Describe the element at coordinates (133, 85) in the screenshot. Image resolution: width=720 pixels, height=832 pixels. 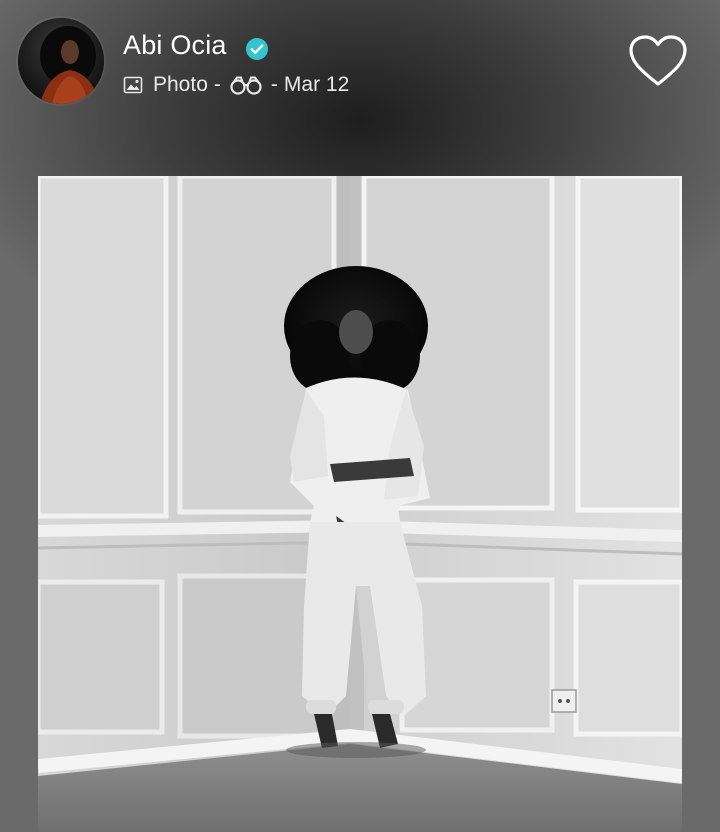
I see `photo-icon` at that location.